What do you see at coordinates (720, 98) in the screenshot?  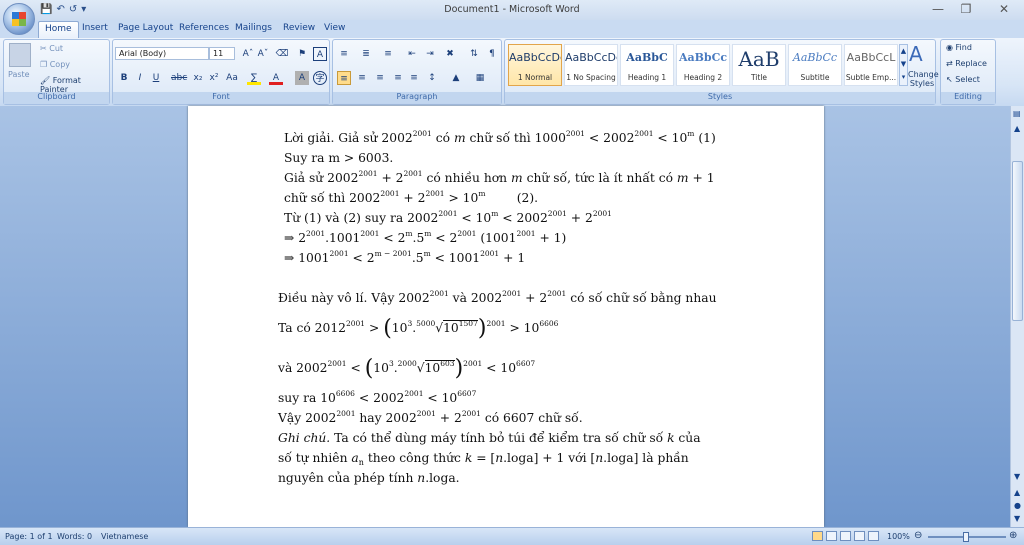 I see `styles-group-label: Styles` at bounding box center [720, 98].